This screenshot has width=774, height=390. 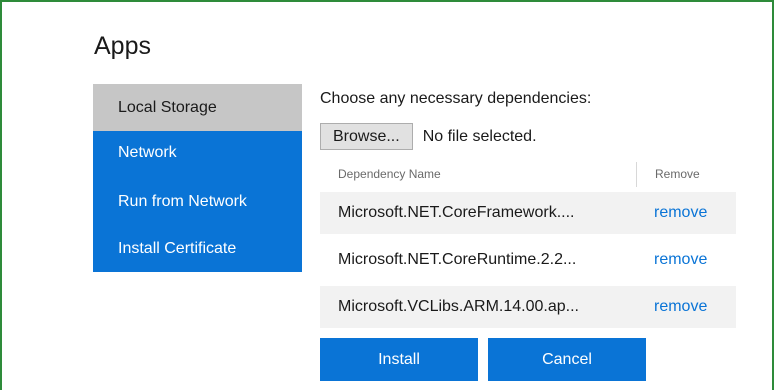 I want to click on table-row: Microsoft.NET.CoreFramework.... remove, so click(x=528, y=213).